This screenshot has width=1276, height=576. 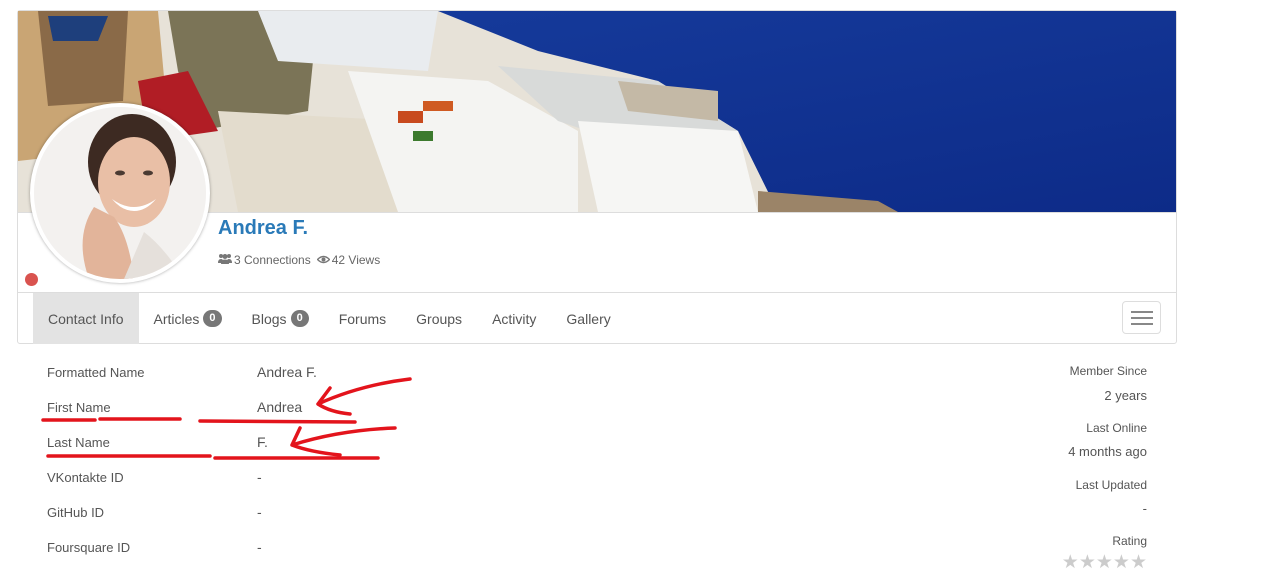 I want to click on last-online-value: 4 months ago, so click(x=1107, y=451).